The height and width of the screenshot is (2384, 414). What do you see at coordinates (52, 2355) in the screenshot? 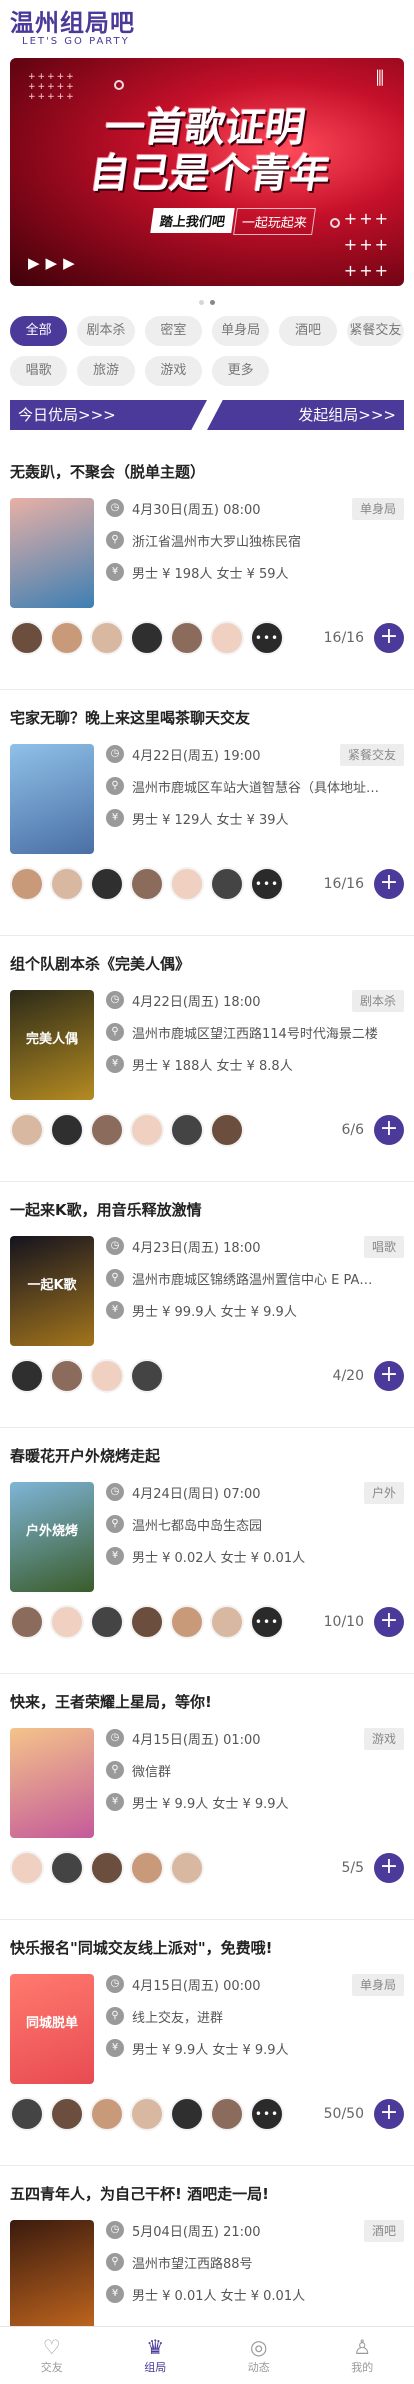
I see `tab-friends: ♡ 交友` at bounding box center [52, 2355].